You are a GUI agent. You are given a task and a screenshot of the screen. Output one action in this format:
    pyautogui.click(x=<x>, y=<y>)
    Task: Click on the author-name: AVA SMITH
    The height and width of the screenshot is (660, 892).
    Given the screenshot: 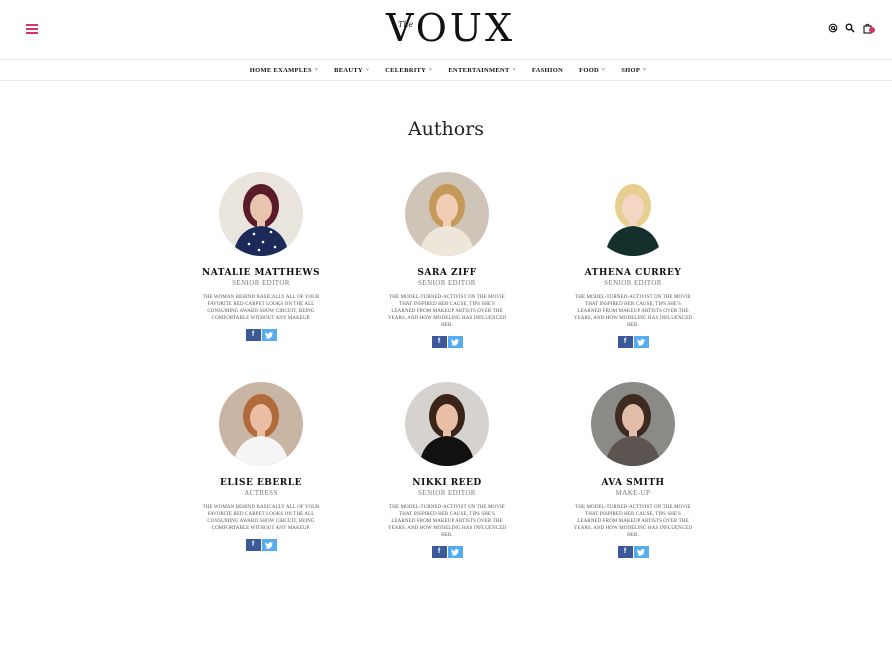 What is the action you would take?
    pyautogui.click(x=633, y=483)
    